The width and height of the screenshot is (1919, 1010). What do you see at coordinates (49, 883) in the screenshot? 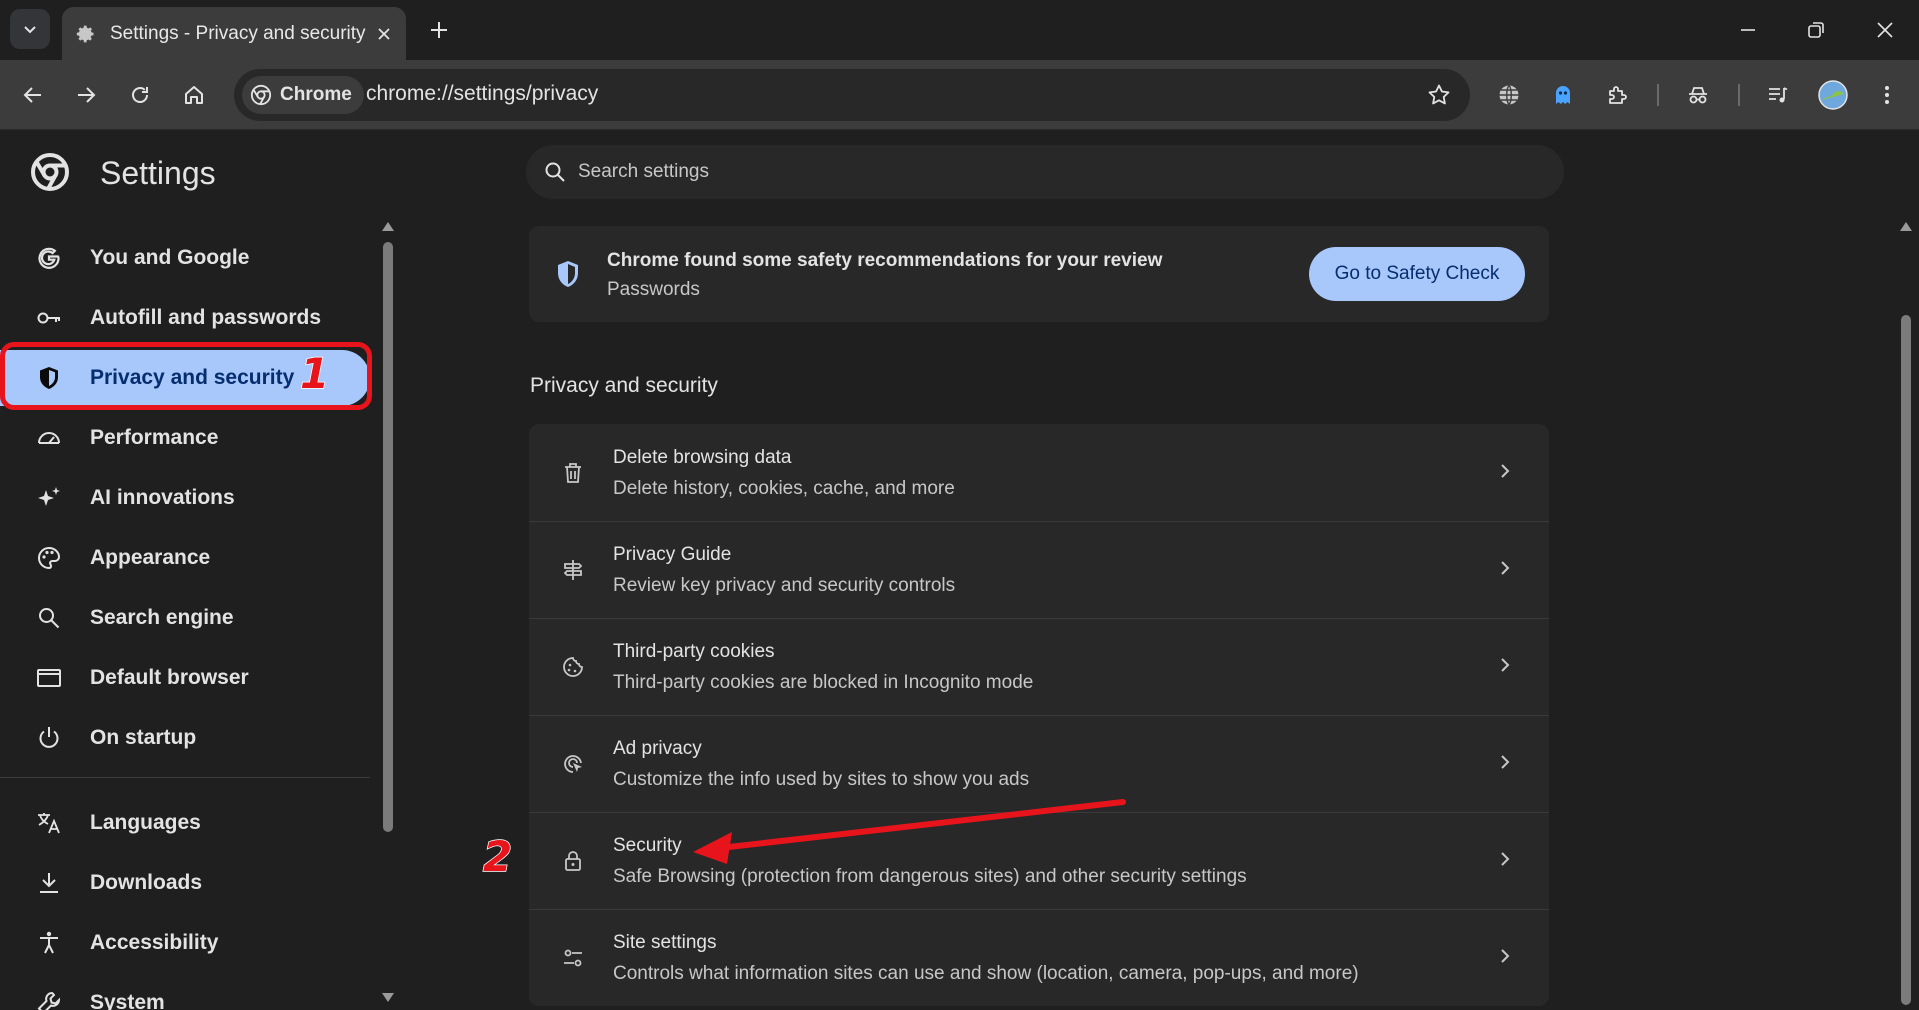
I see `download-icon` at bounding box center [49, 883].